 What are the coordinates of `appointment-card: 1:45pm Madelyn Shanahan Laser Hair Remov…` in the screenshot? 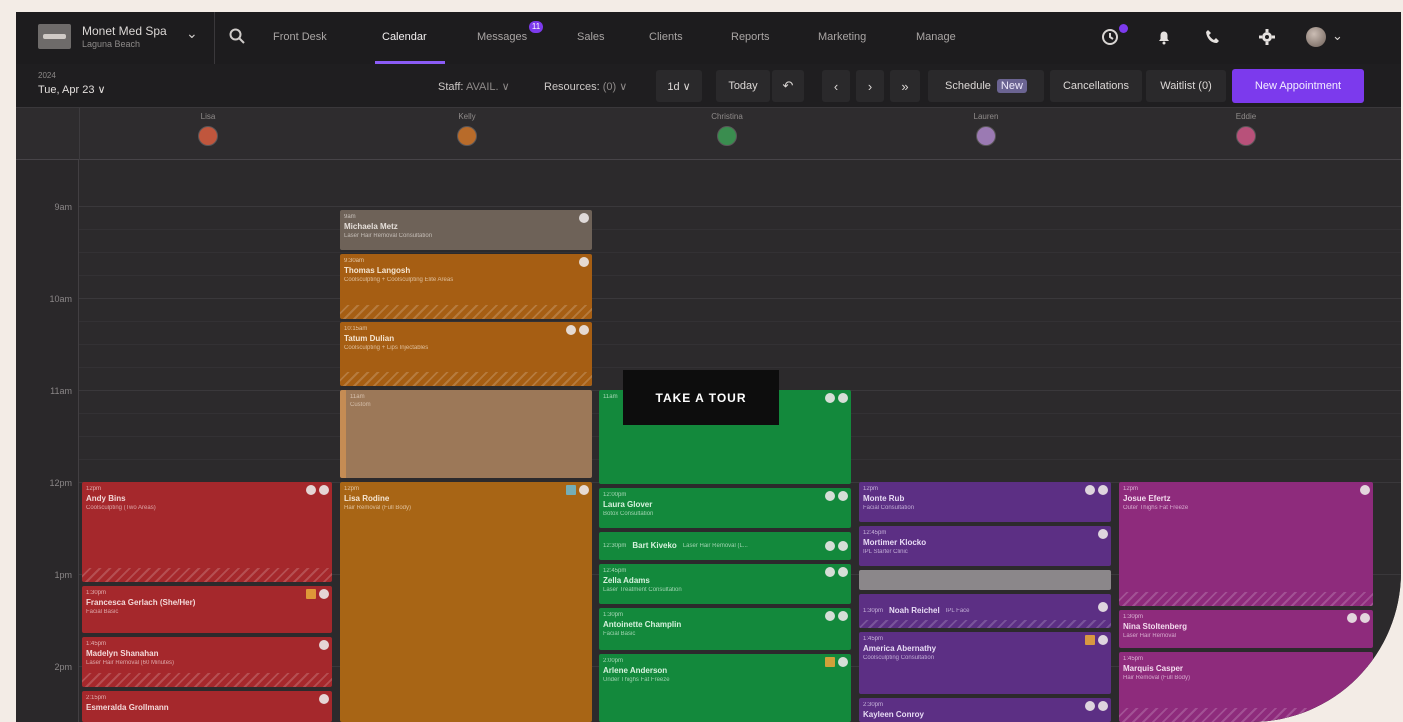 It's located at (207, 662).